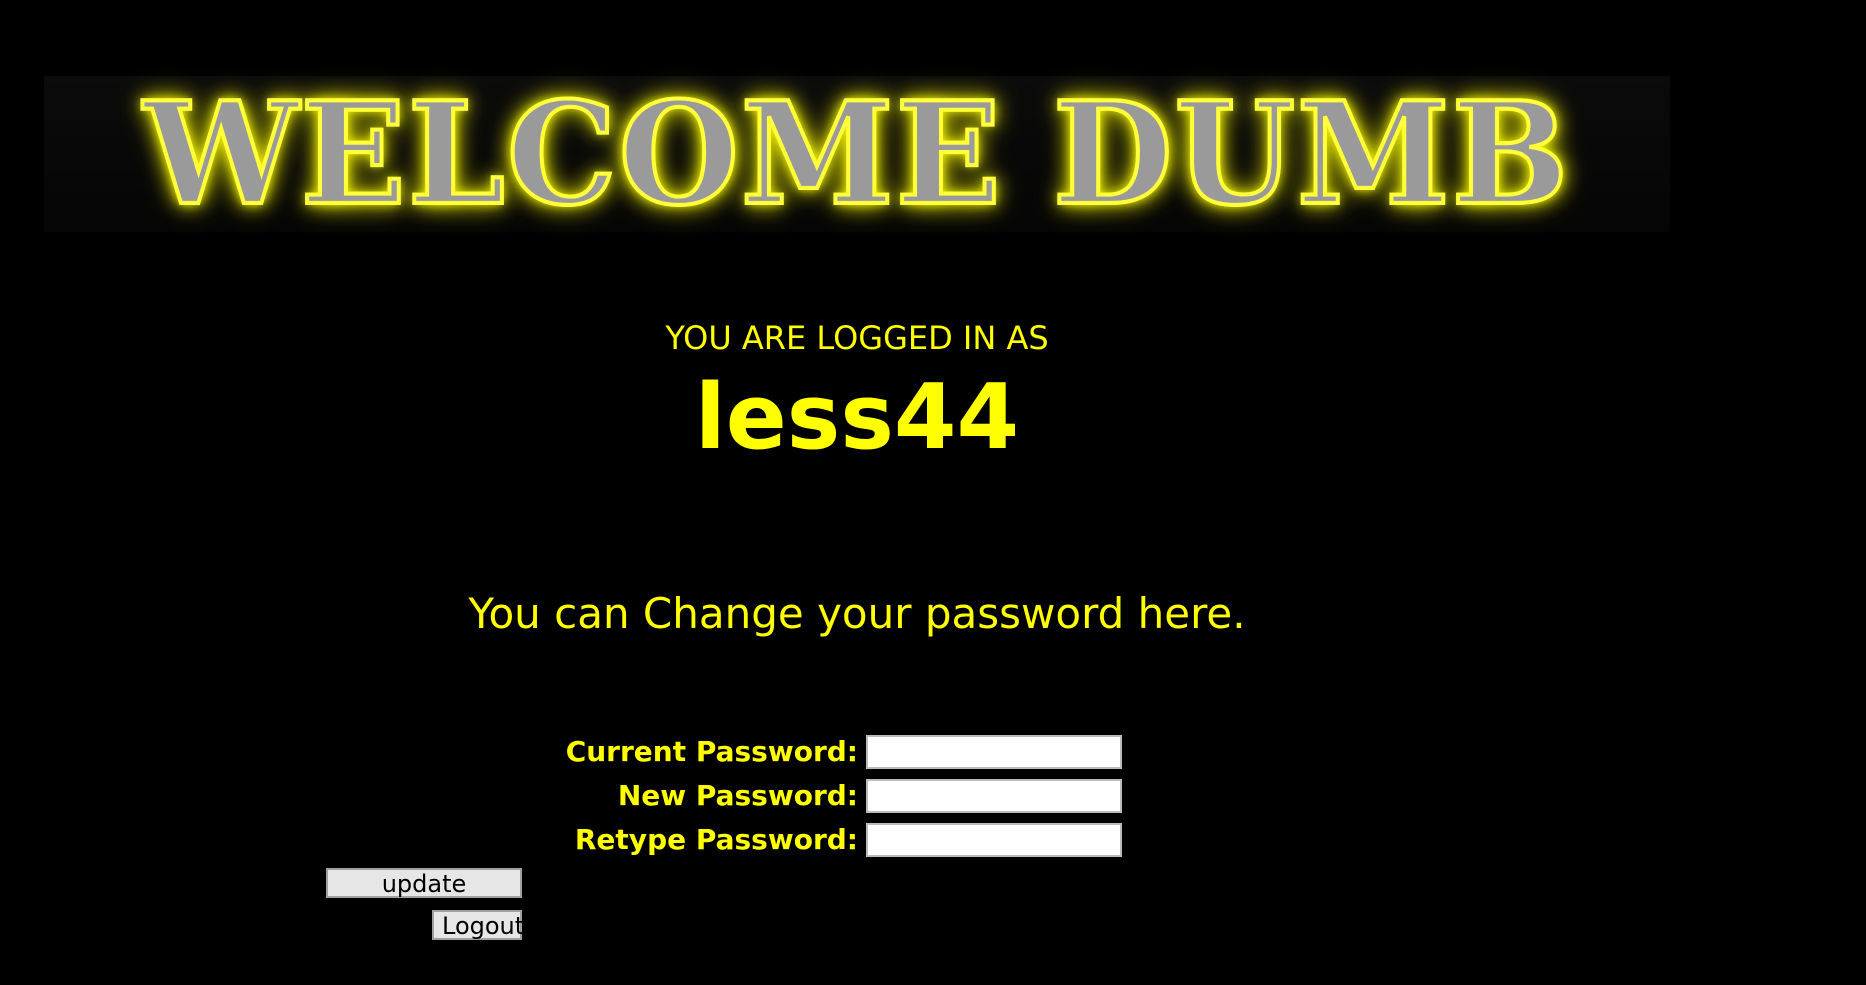  Describe the element at coordinates (711, 751) in the screenshot. I see `current-password-label: Current Password:` at that location.